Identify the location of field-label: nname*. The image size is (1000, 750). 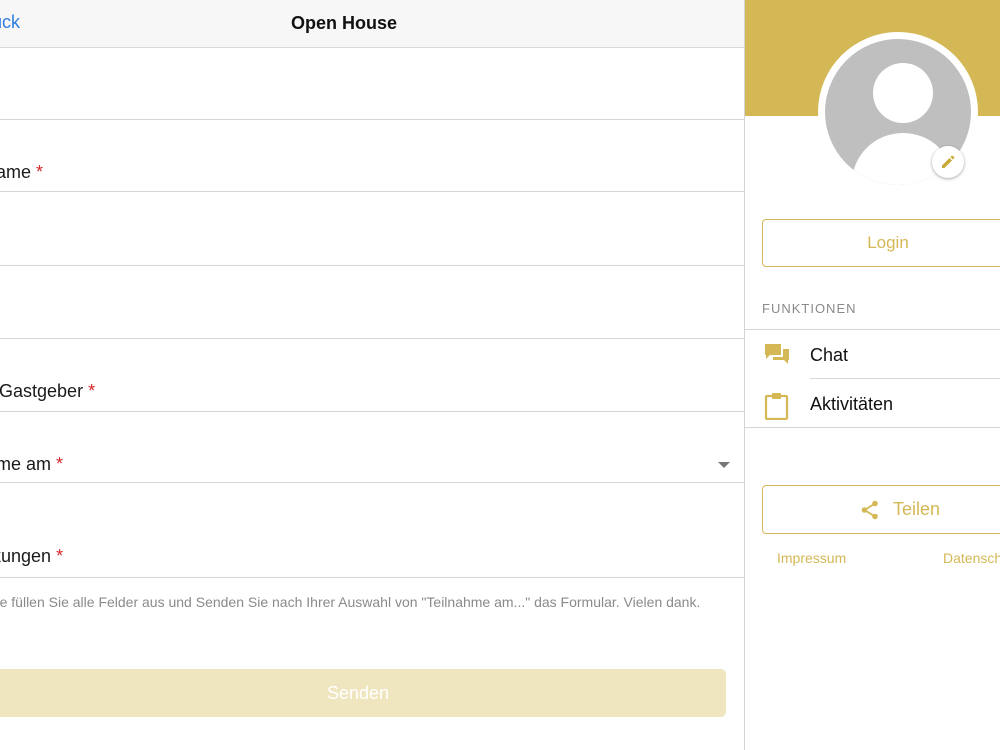
(22, 172).